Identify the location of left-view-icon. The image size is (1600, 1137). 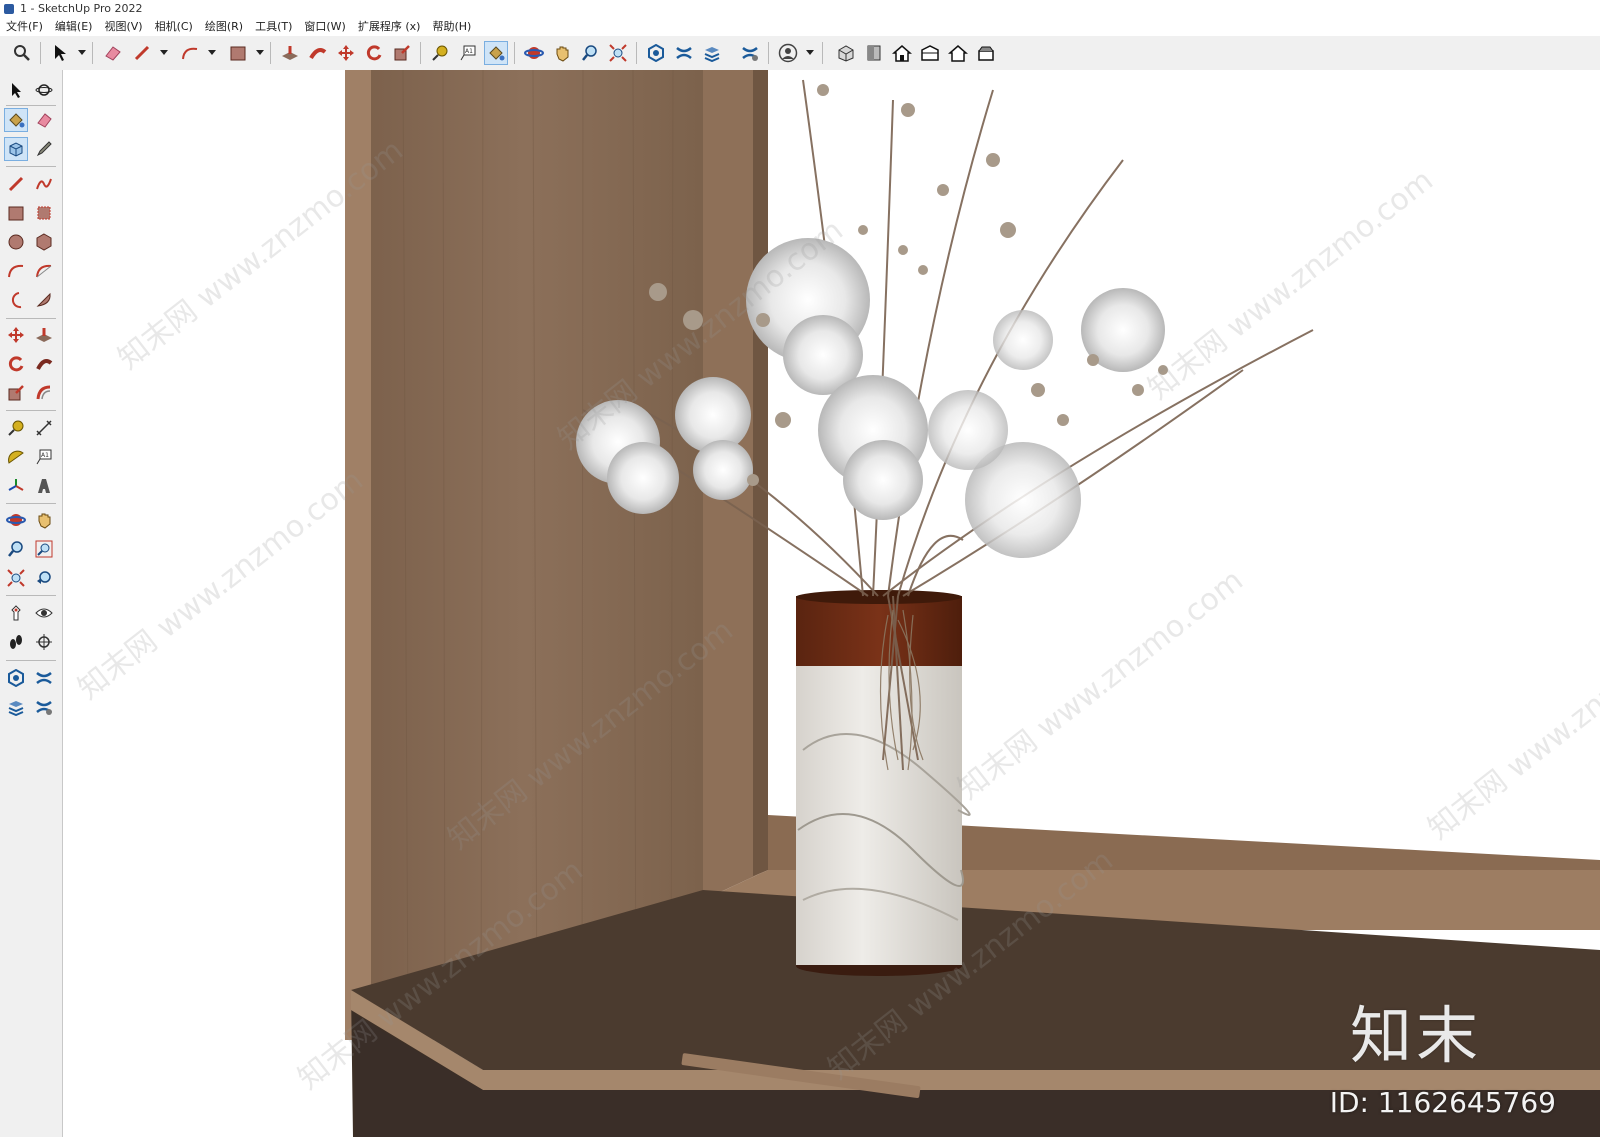
(986, 53).